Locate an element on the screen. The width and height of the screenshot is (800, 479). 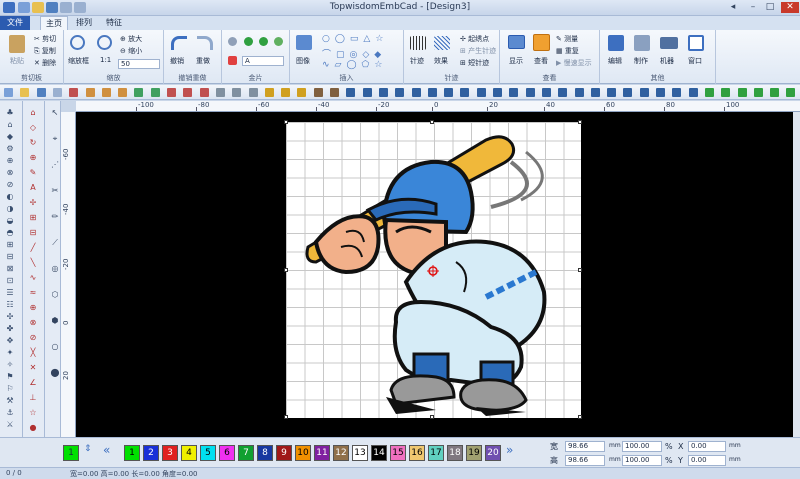
delete-button: ✕ 删除 is located at coordinates (45, 63).